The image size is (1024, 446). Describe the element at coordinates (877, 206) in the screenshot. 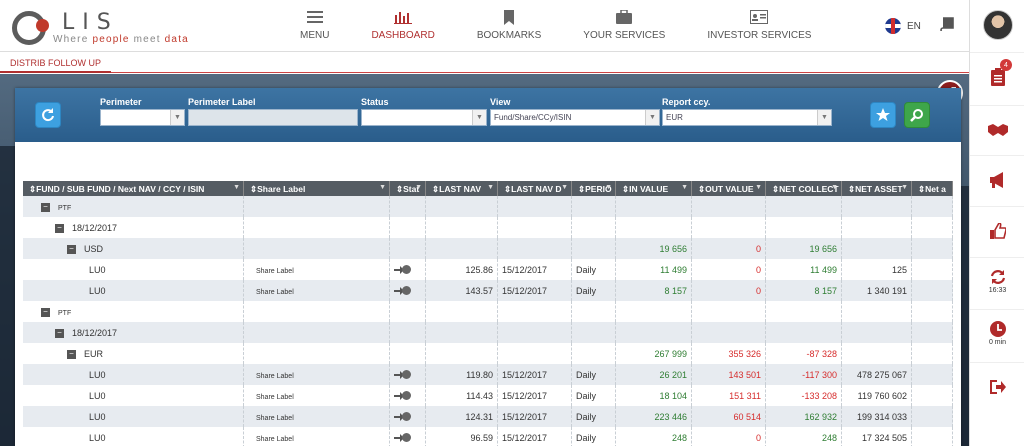

I see `net-asset-cell` at that location.